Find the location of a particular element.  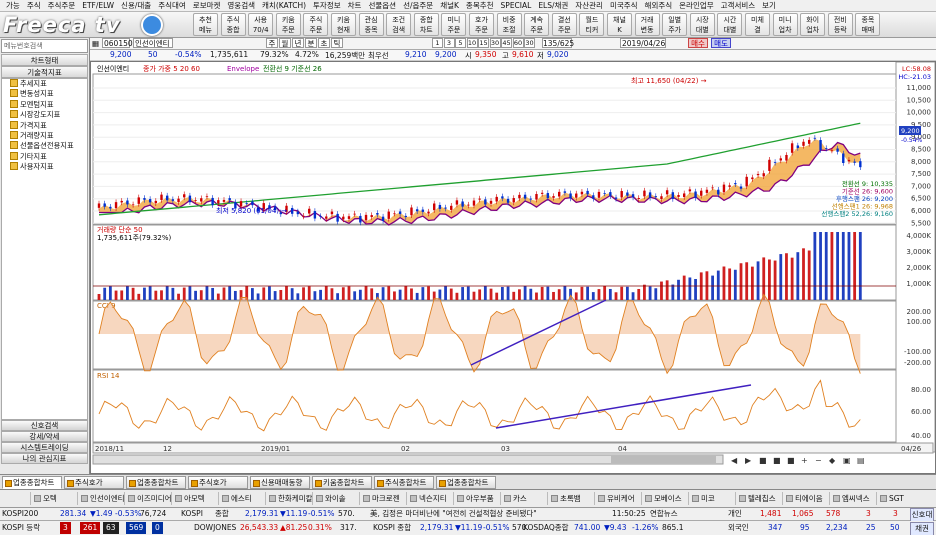

menu-search-input: 메뉴번호검색 is located at coordinates (44, 46).